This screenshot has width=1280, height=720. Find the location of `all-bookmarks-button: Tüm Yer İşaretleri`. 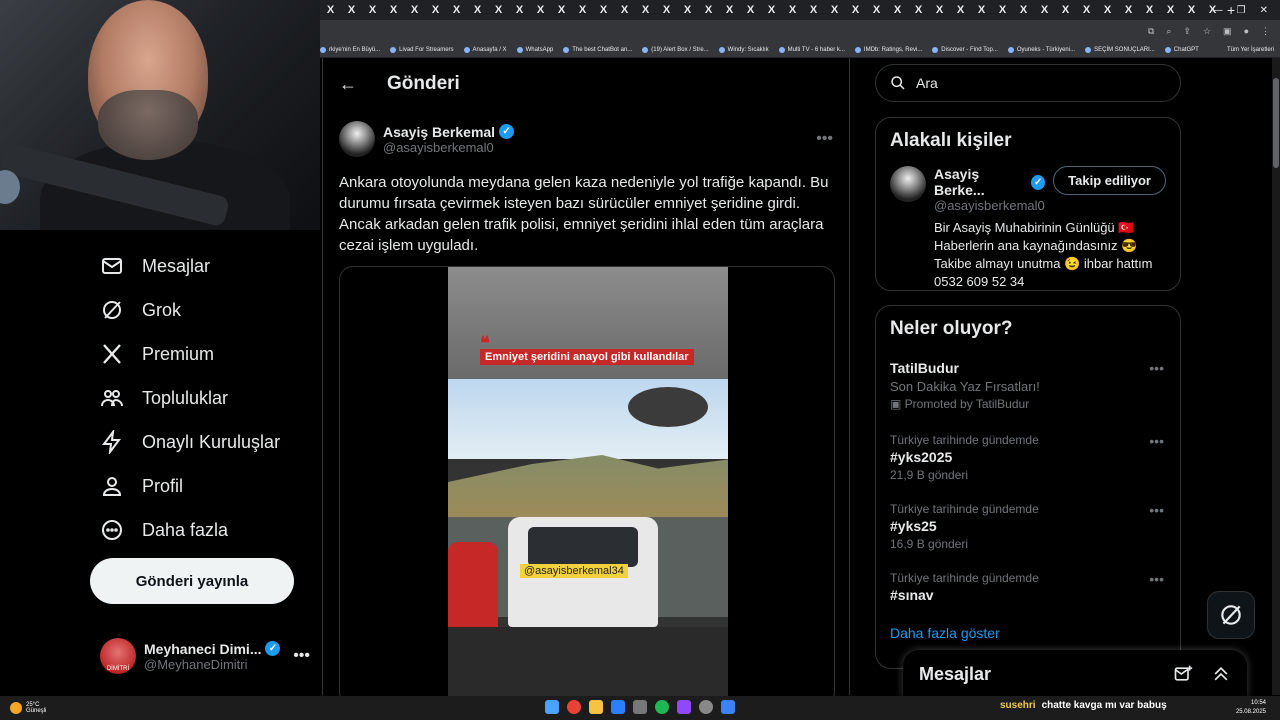

all-bookmarks-button: Tüm Yer İşaretleri is located at coordinates (1253, 50).